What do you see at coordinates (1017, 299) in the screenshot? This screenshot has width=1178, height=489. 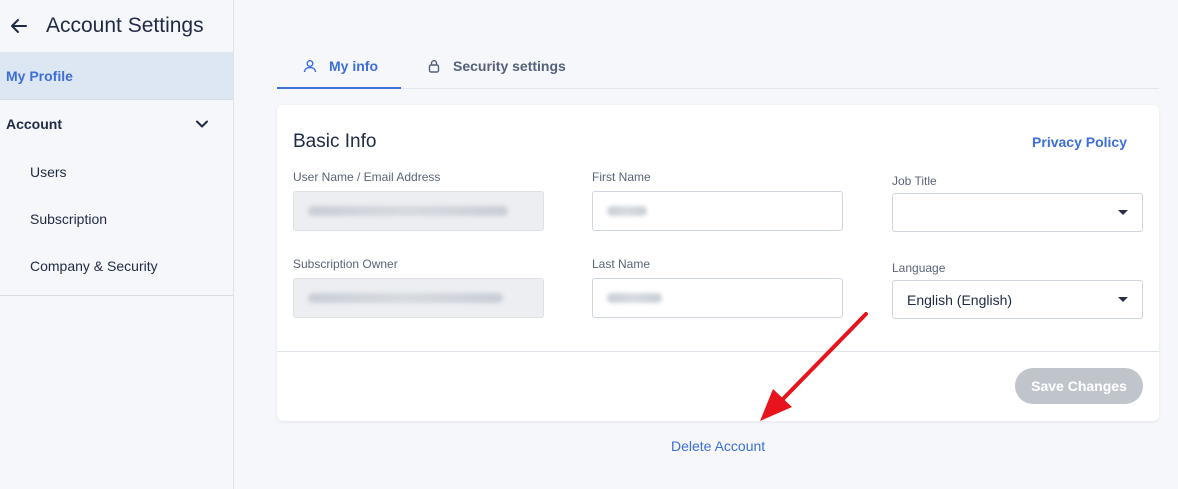 I see `language-select: English (English)` at bounding box center [1017, 299].